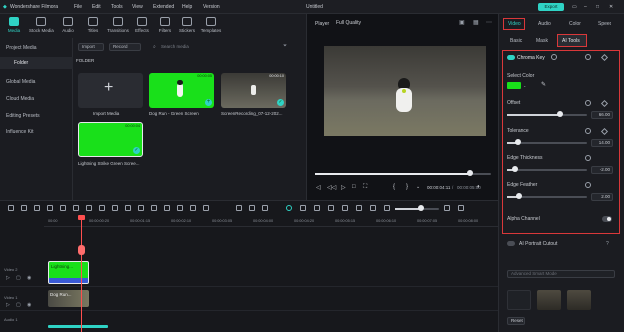 The image size is (624, 332). Describe the element at coordinates (476, 22) in the screenshot. I see `layout-grid-icon: ▦` at that location.